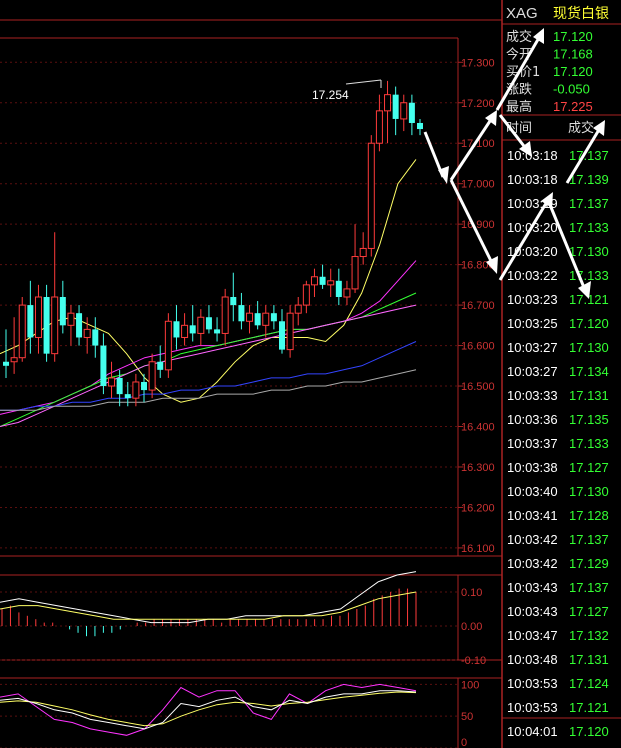 The height and width of the screenshot is (748, 621). What do you see at coordinates (589, 371) in the screenshot?
I see `tick-price: 17.134` at bounding box center [589, 371].